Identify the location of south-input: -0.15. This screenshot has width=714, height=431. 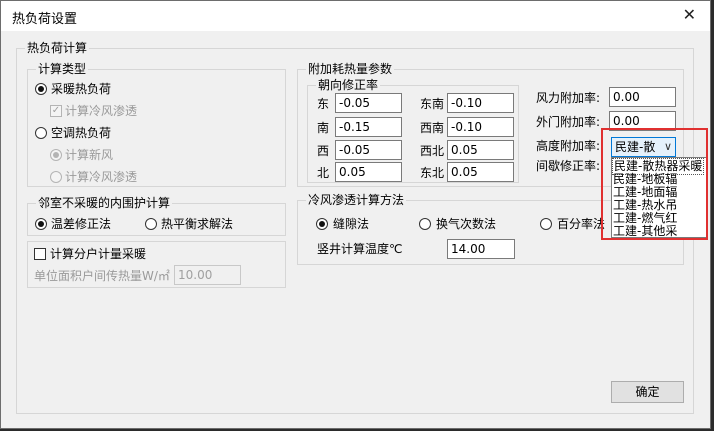
(368, 127).